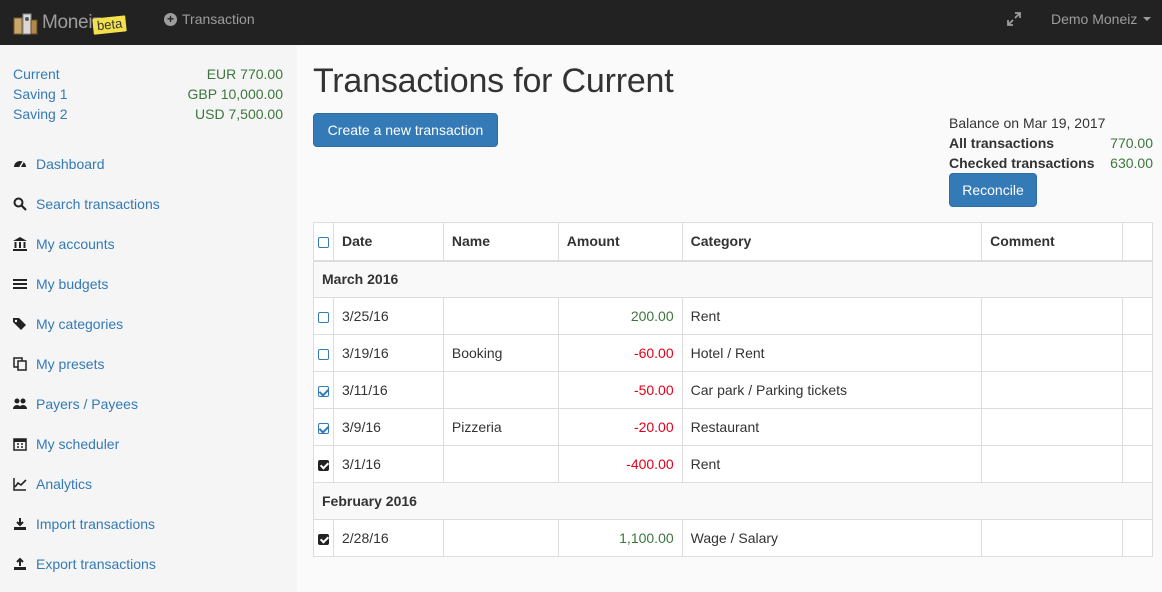 Image resolution: width=1162 pixels, height=592 pixels. I want to click on sidebar-item-presets: My presets, so click(58, 364).